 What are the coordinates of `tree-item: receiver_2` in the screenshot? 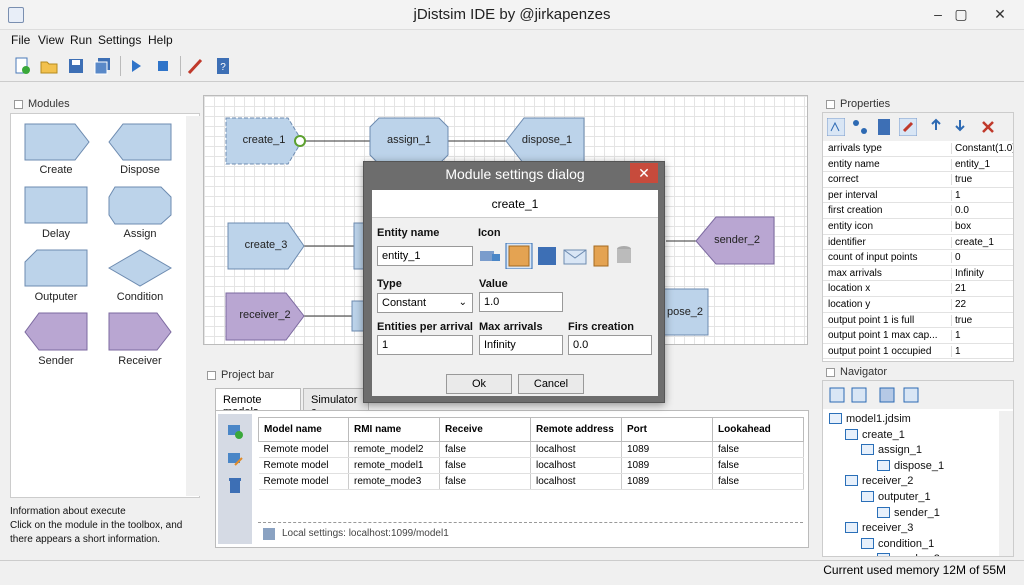 It's located at (879, 481).